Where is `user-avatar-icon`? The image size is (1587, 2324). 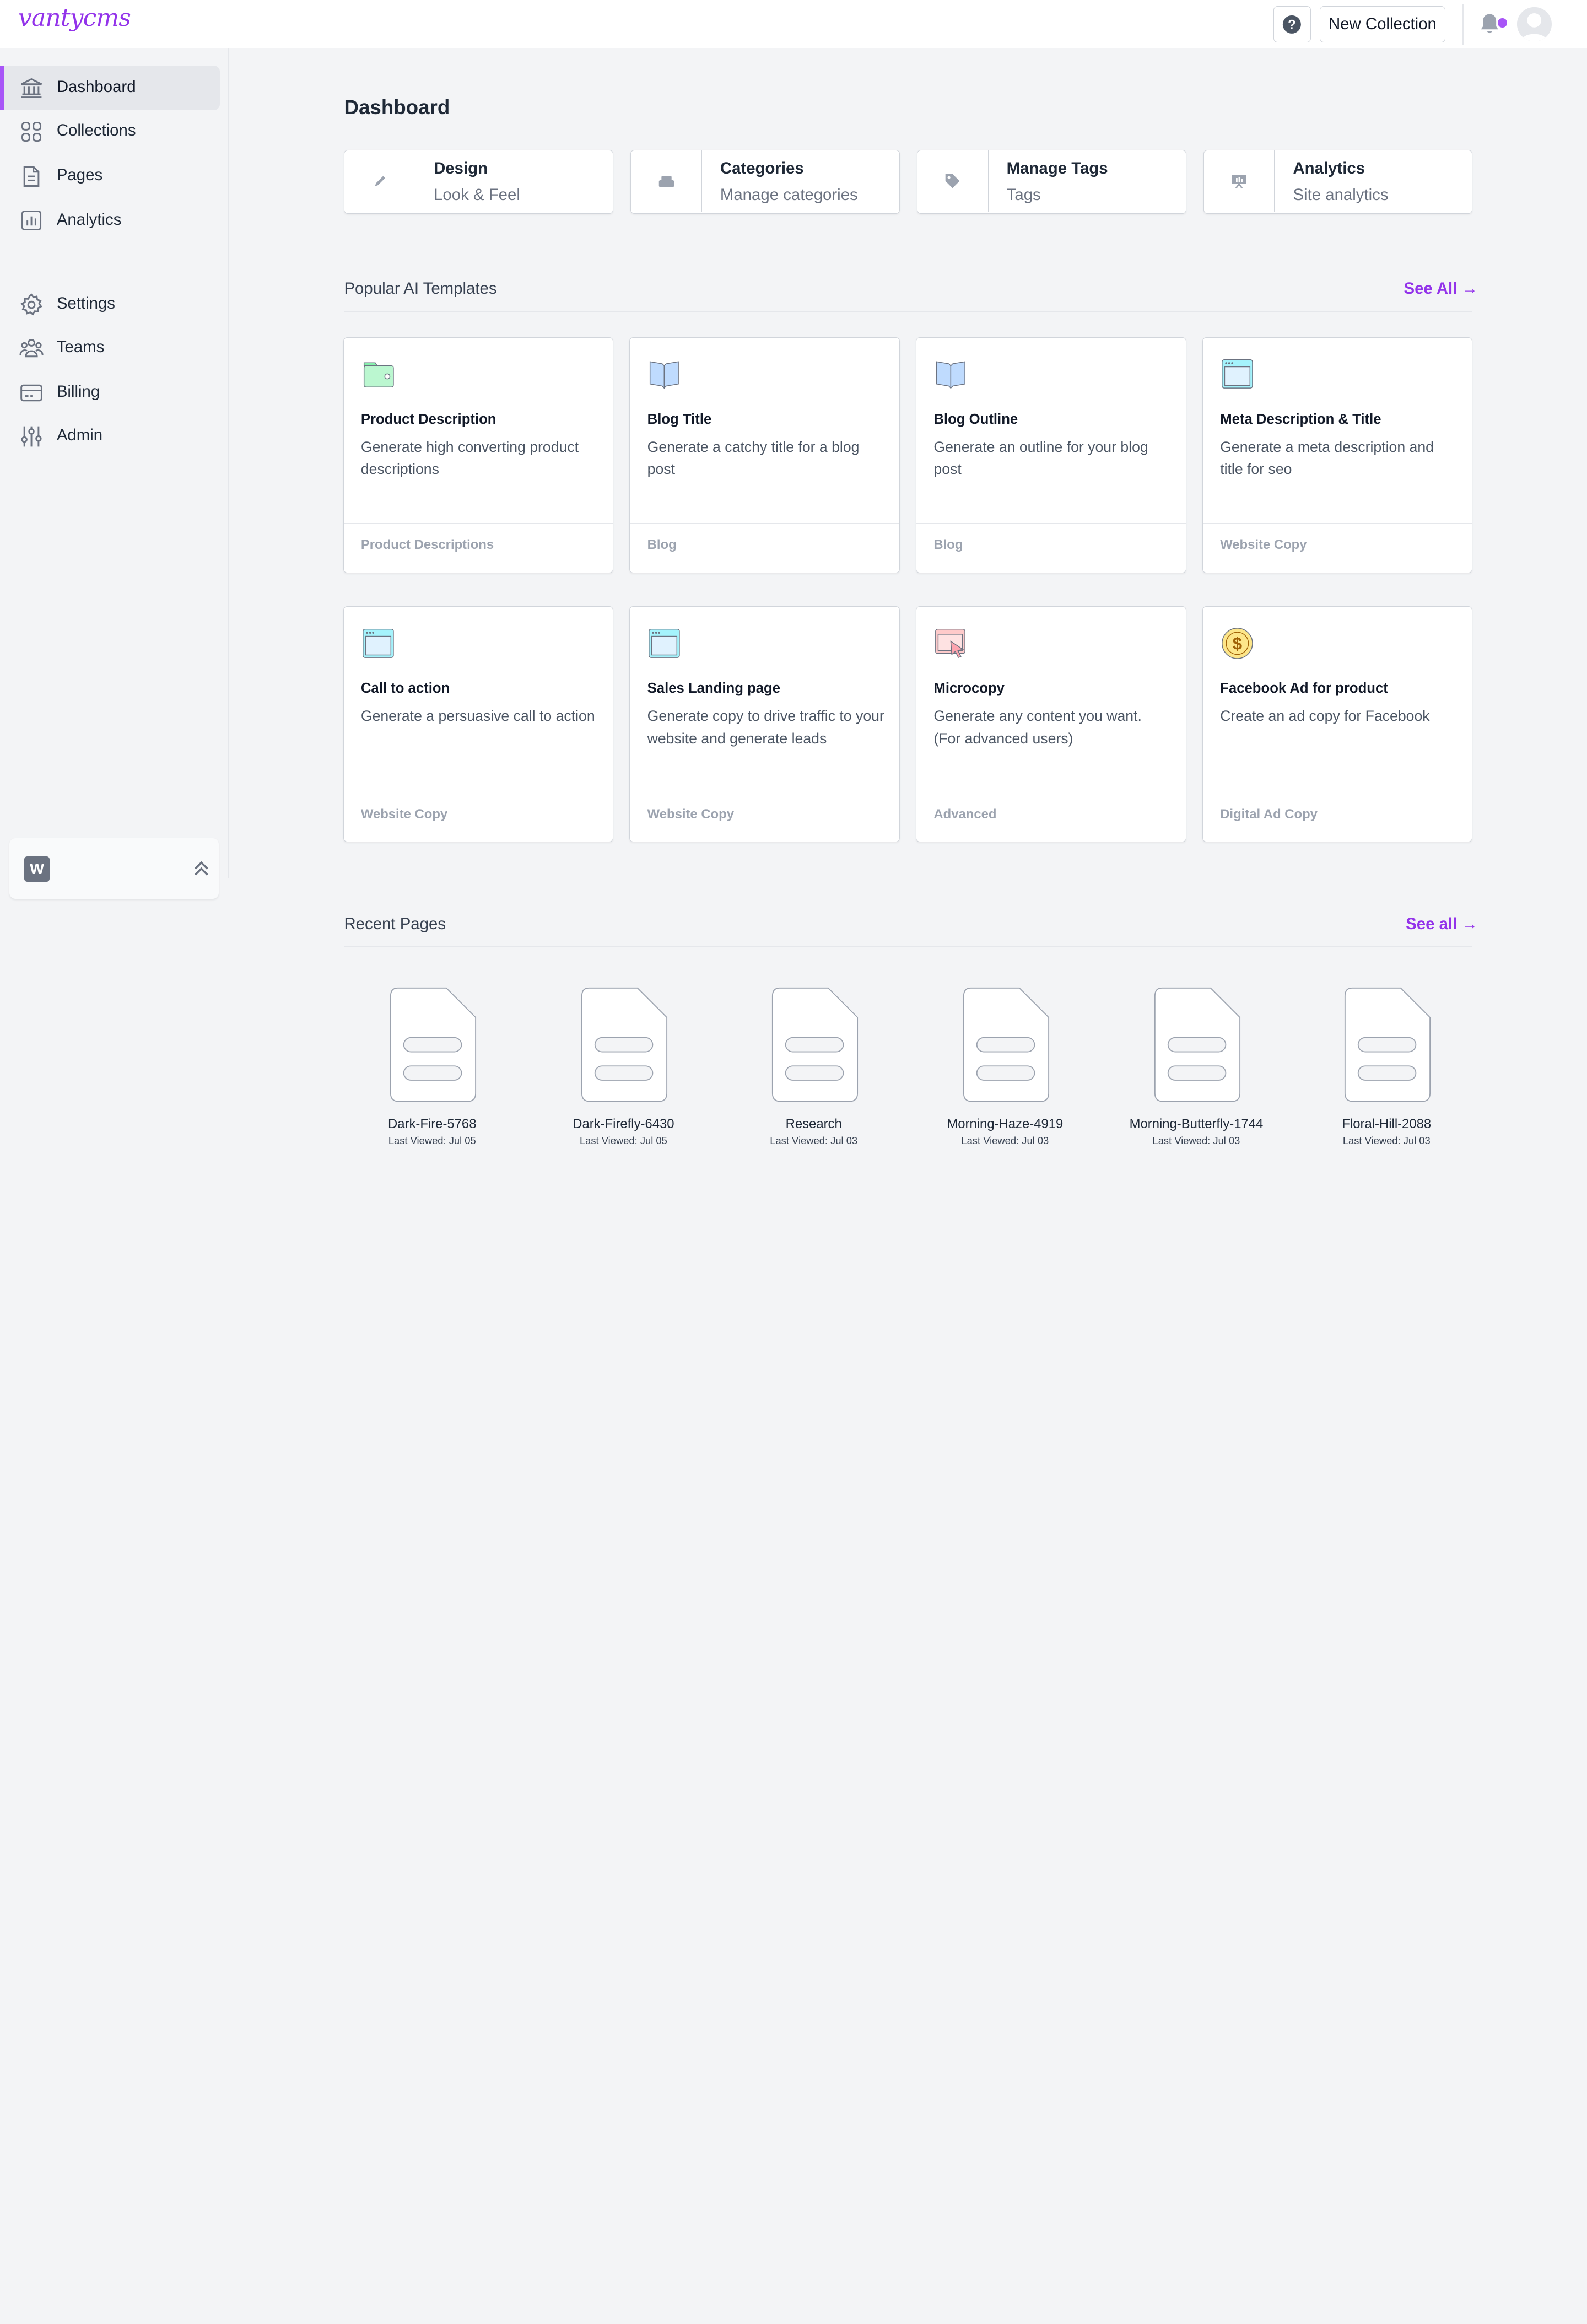 user-avatar-icon is located at coordinates (1534, 24).